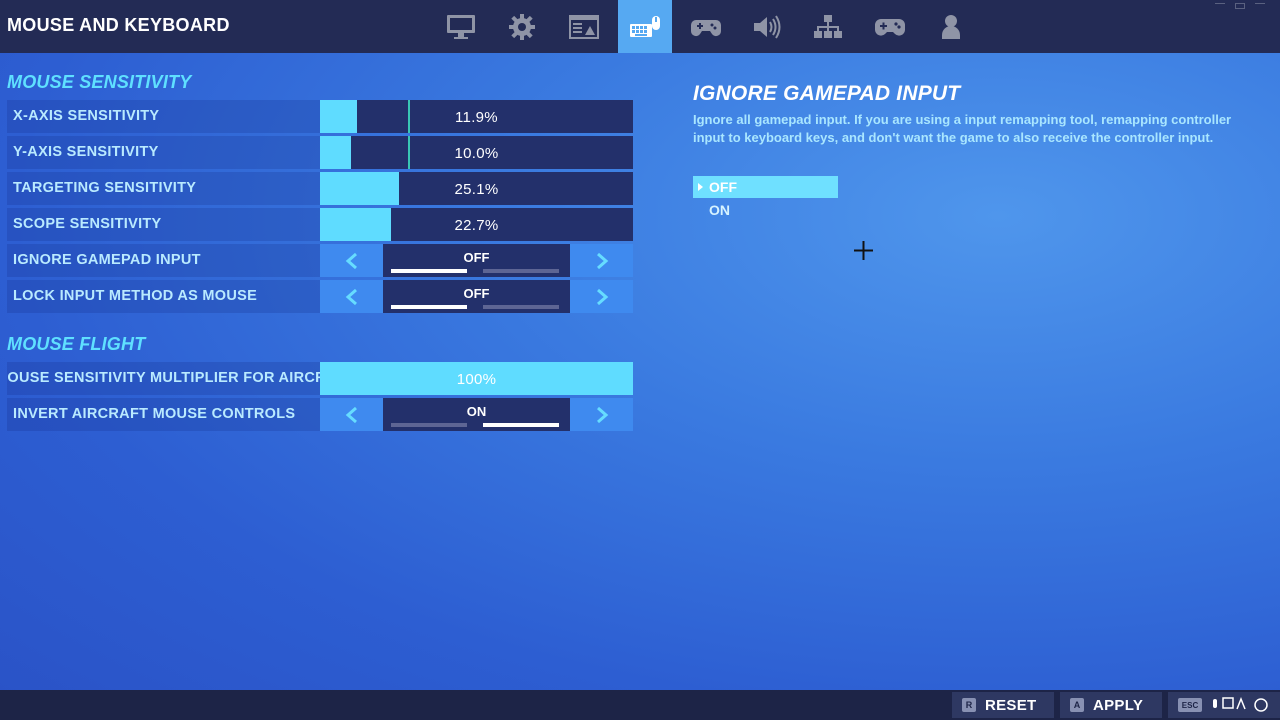 The image size is (1280, 720). Describe the element at coordinates (827, 93) in the screenshot. I see `description-title: IGNORE GAMEPAD INPUT` at that location.